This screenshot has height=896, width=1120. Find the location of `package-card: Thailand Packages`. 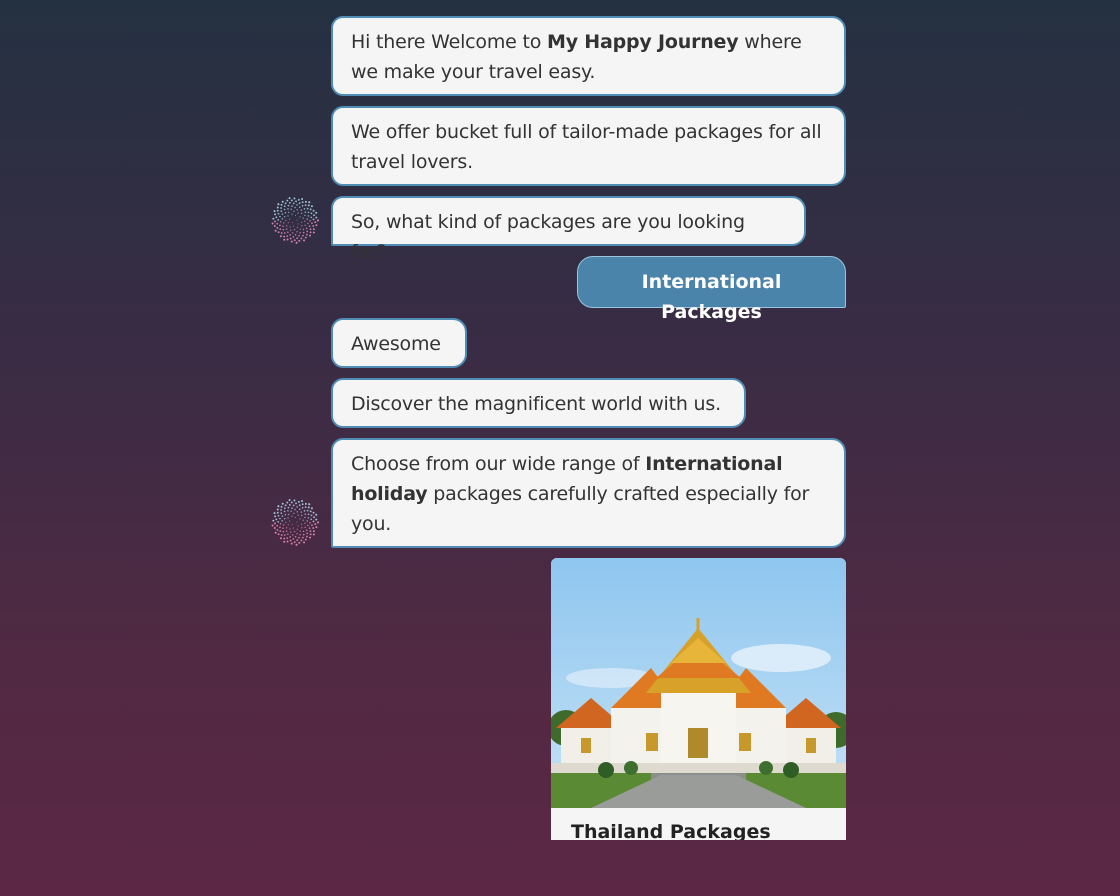

package-card: Thailand Packages is located at coordinates (698, 699).